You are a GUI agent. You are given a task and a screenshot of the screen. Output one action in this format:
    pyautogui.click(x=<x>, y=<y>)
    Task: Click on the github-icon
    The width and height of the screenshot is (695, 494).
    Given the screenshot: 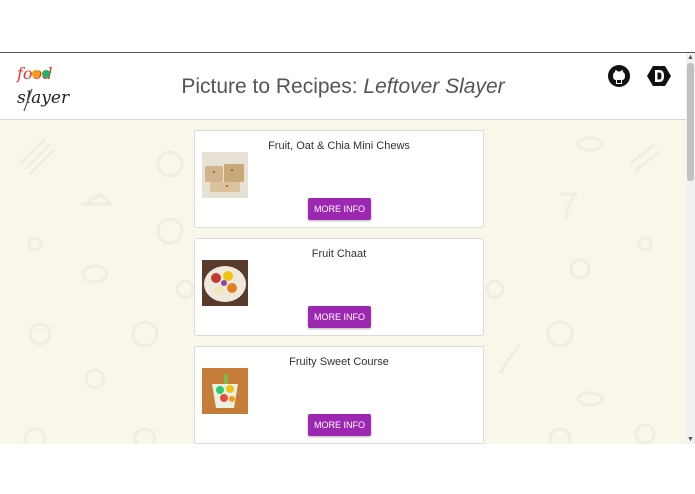 What is the action you would take?
    pyautogui.click(x=619, y=76)
    